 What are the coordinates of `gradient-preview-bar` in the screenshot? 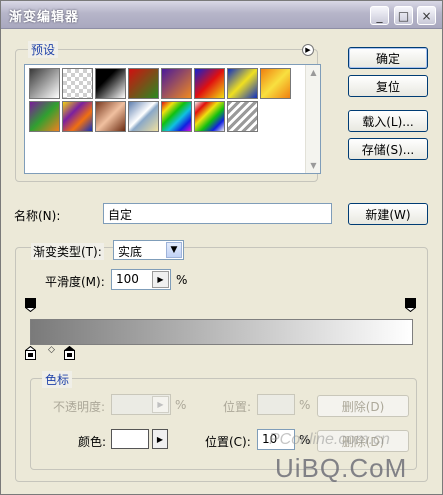 It's located at (221, 332).